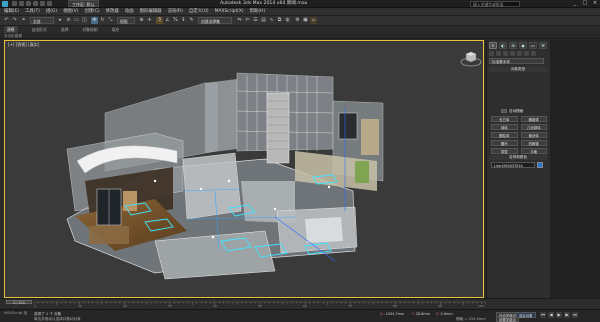  I want to click on mirror-icon: ⇋, so click(239, 20).